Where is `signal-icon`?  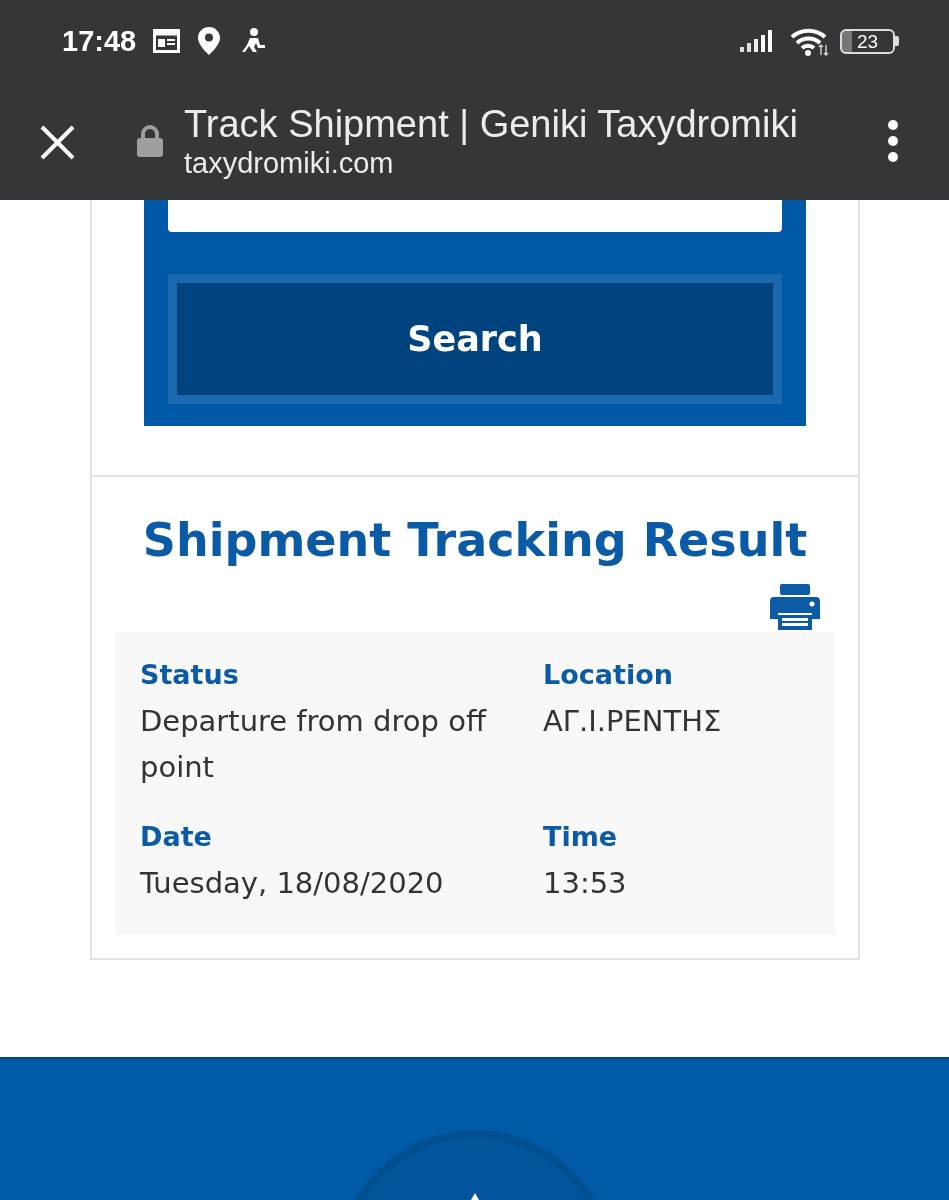
signal-icon is located at coordinates (757, 41).